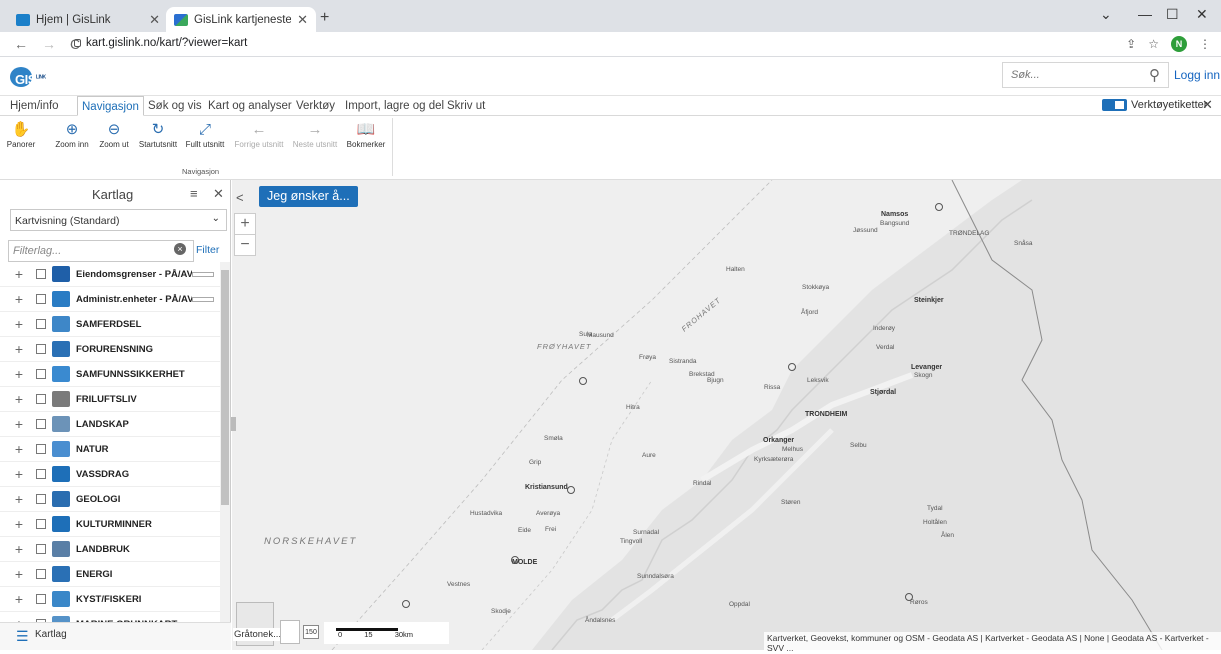 The height and width of the screenshot is (654, 1221). What do you see at coordinates (110, 399) in the screenshot?
I see `layer-row: + FRILUFTSLIV` at bounding box center [110, 399].